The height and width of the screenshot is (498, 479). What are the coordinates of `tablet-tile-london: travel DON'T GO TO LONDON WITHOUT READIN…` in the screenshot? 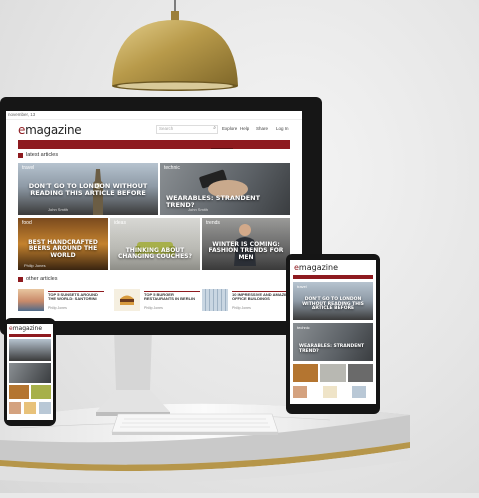 It's located at (333, 301).